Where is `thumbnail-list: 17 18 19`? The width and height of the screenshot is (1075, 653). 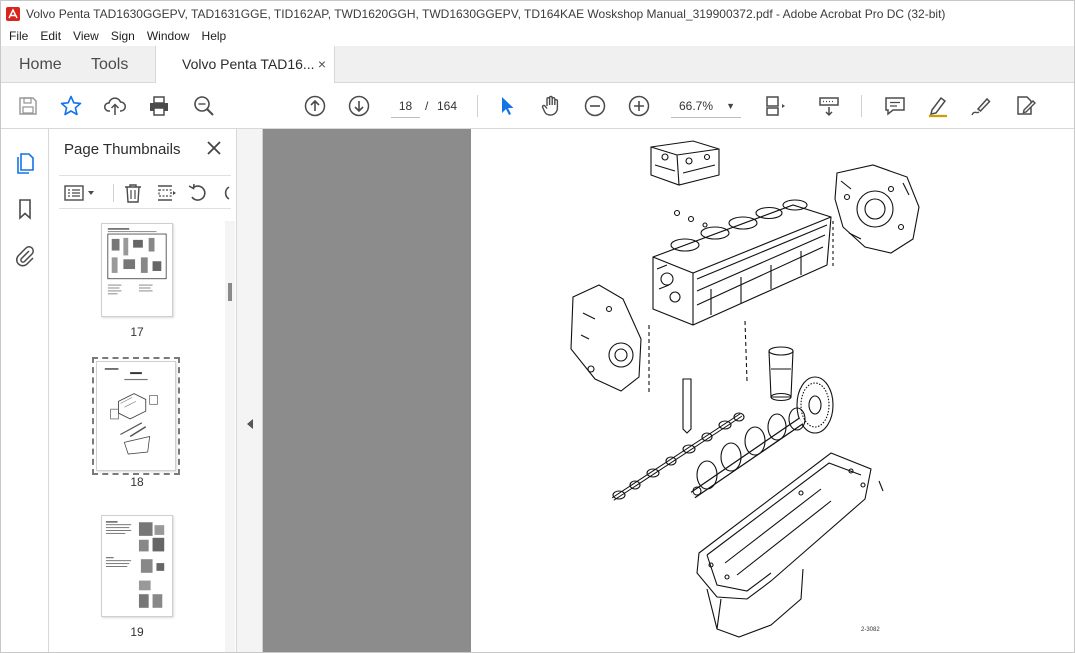
thumbnail-list: 17 18 19 is located at coordinates (136, 436).